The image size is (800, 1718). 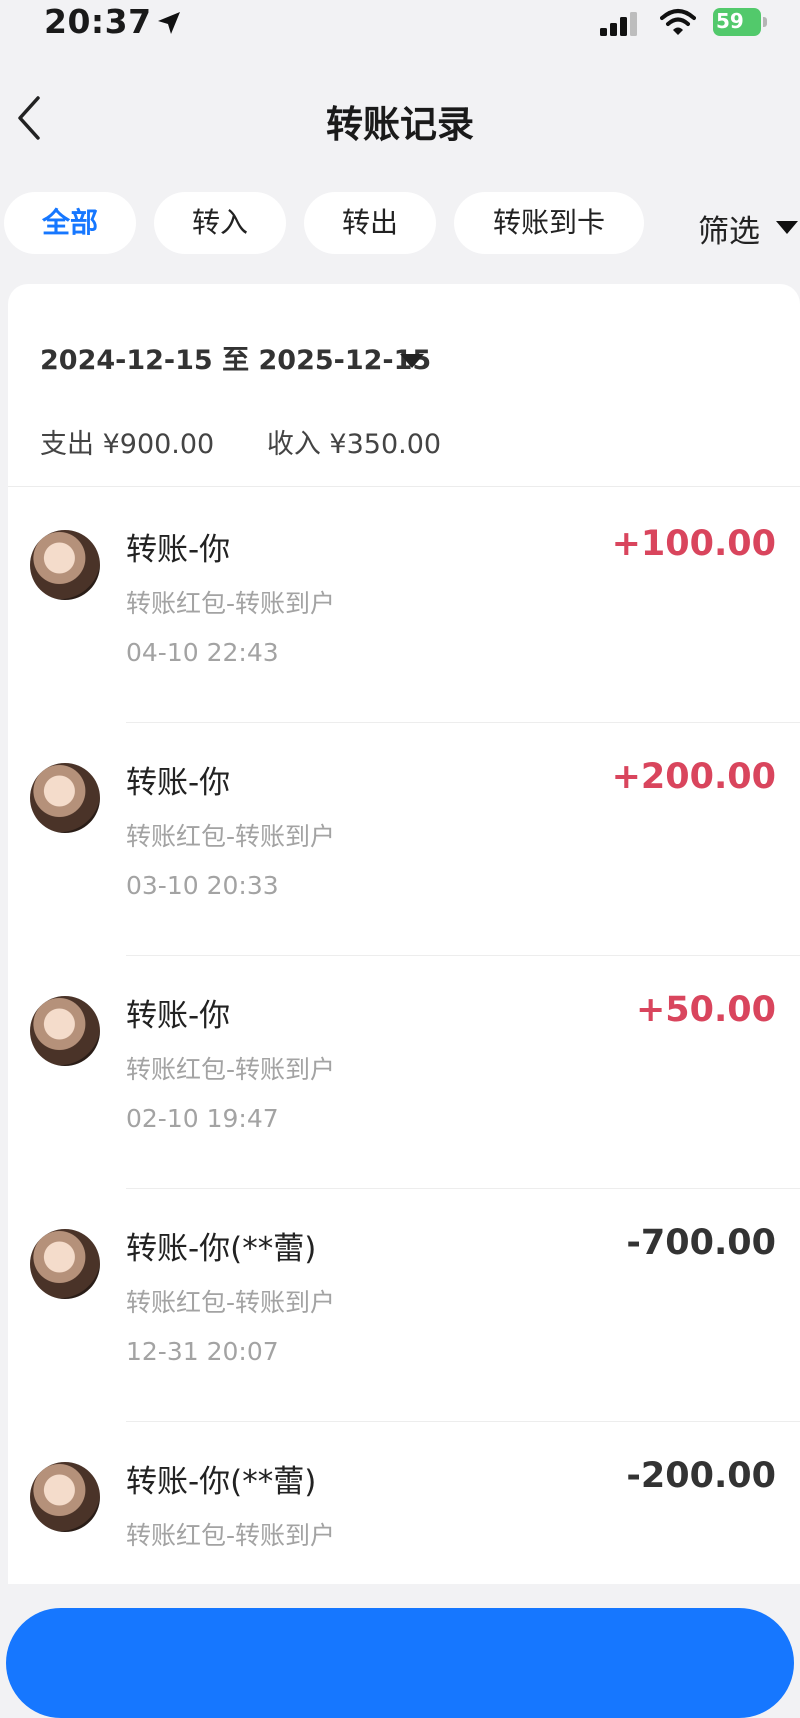 What do you see at coordinates (354, 444) in the screenshot?
I see `total-income: 收入 ¥350.00` at bounding box center [354, 444].